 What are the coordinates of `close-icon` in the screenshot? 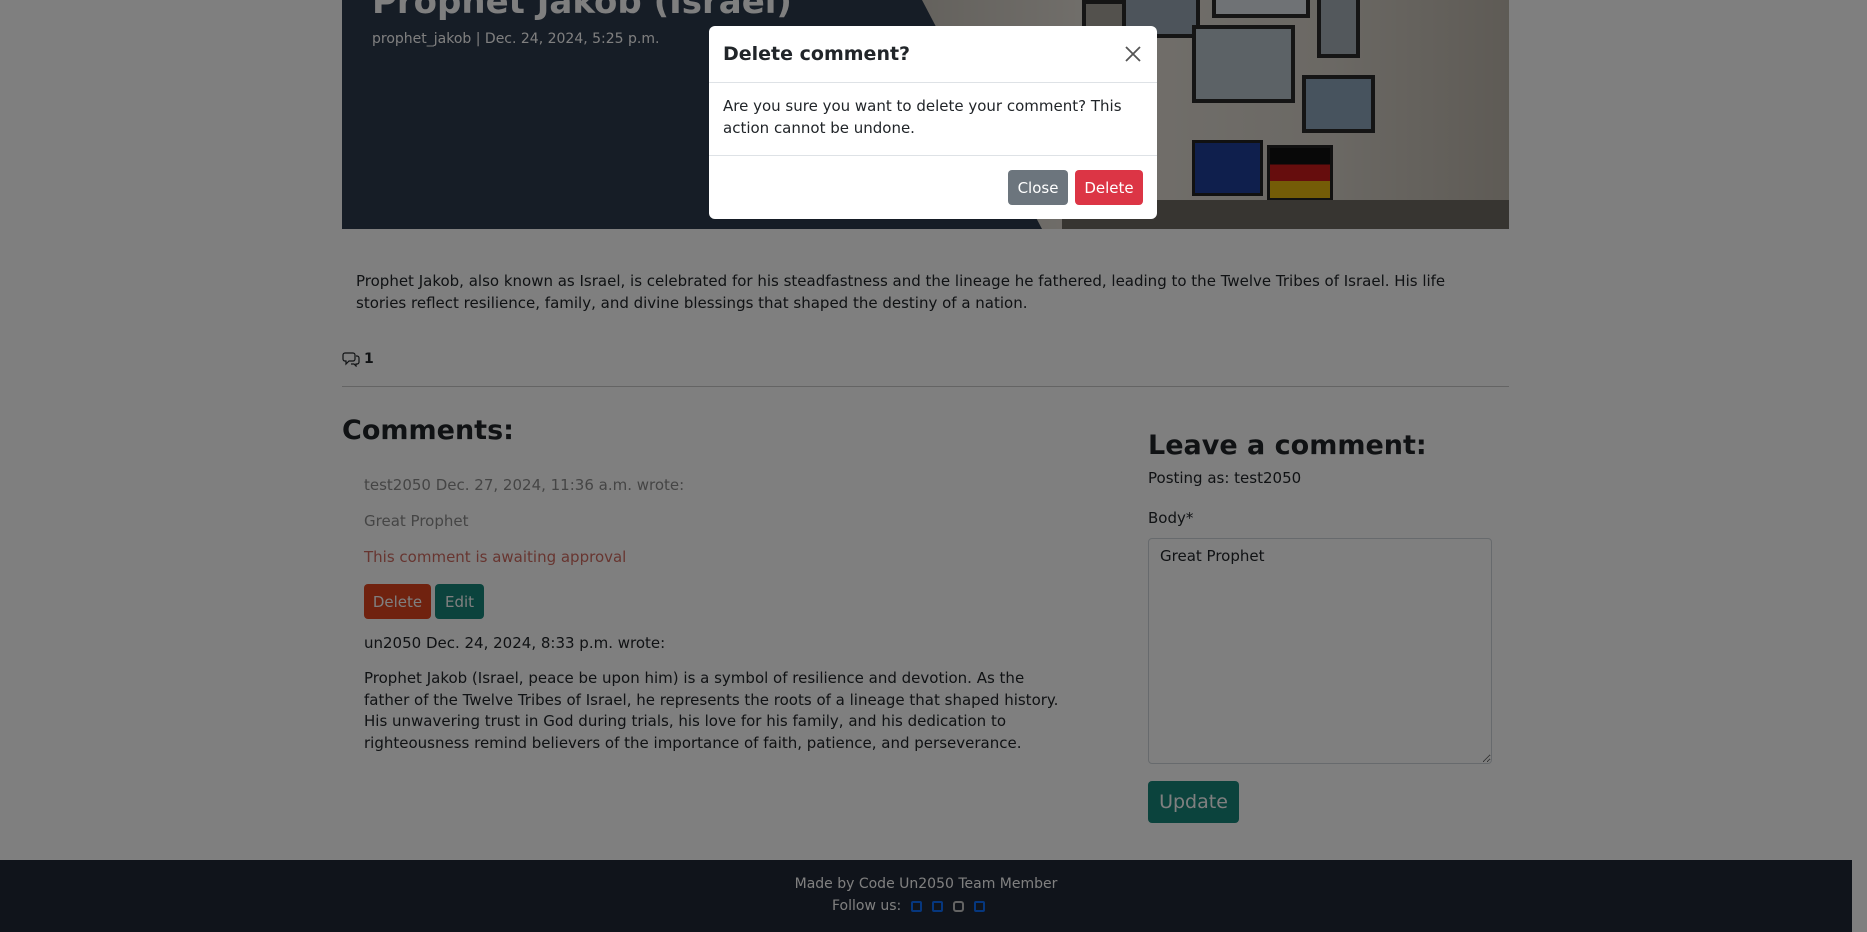 It's located at (1133, 54).